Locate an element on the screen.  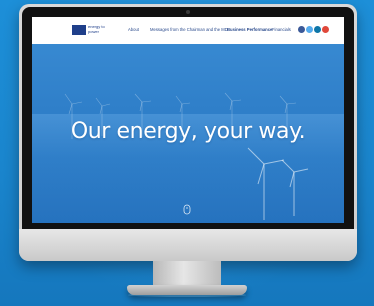
logo-text: energy to power is located at coordinates (96, 29).